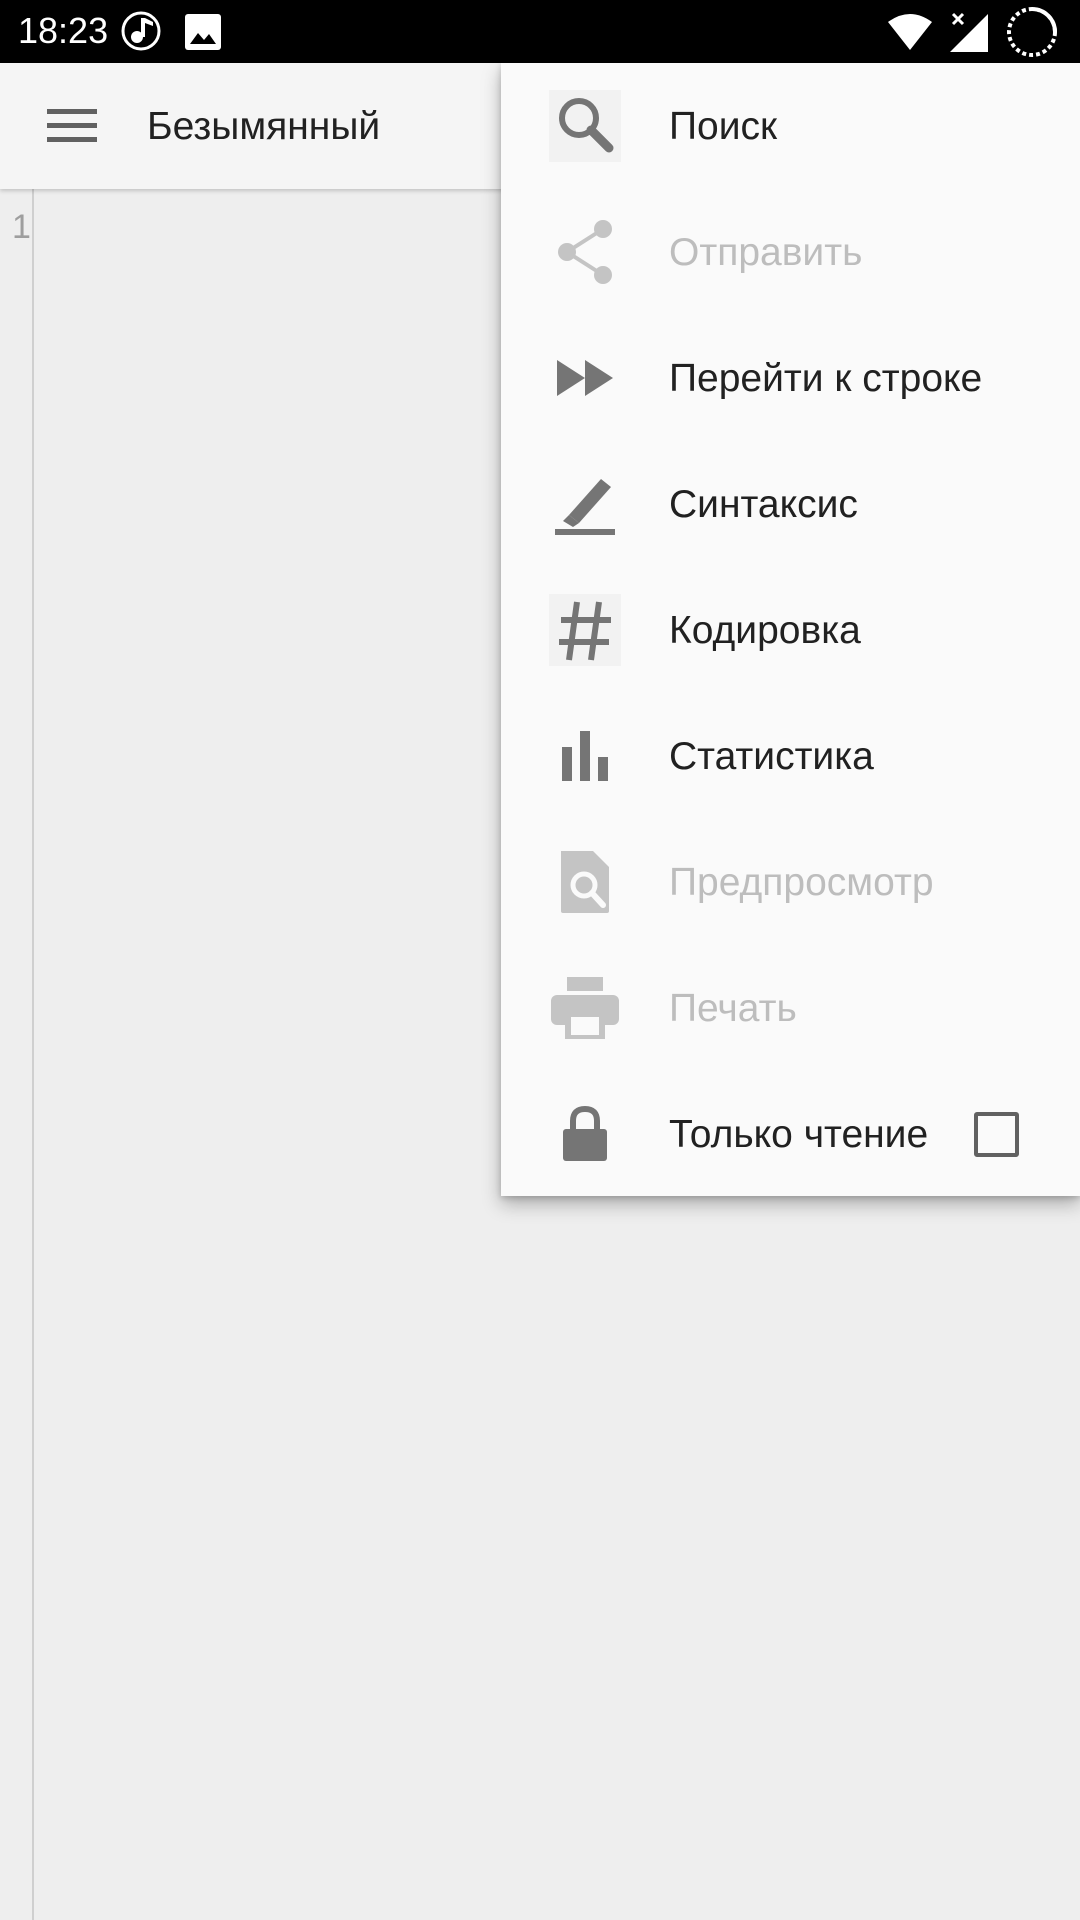 The height and width of the screenshot is (1920, 1080). I want to click on menu-item-statistics: Статистика, so click(790, 756).